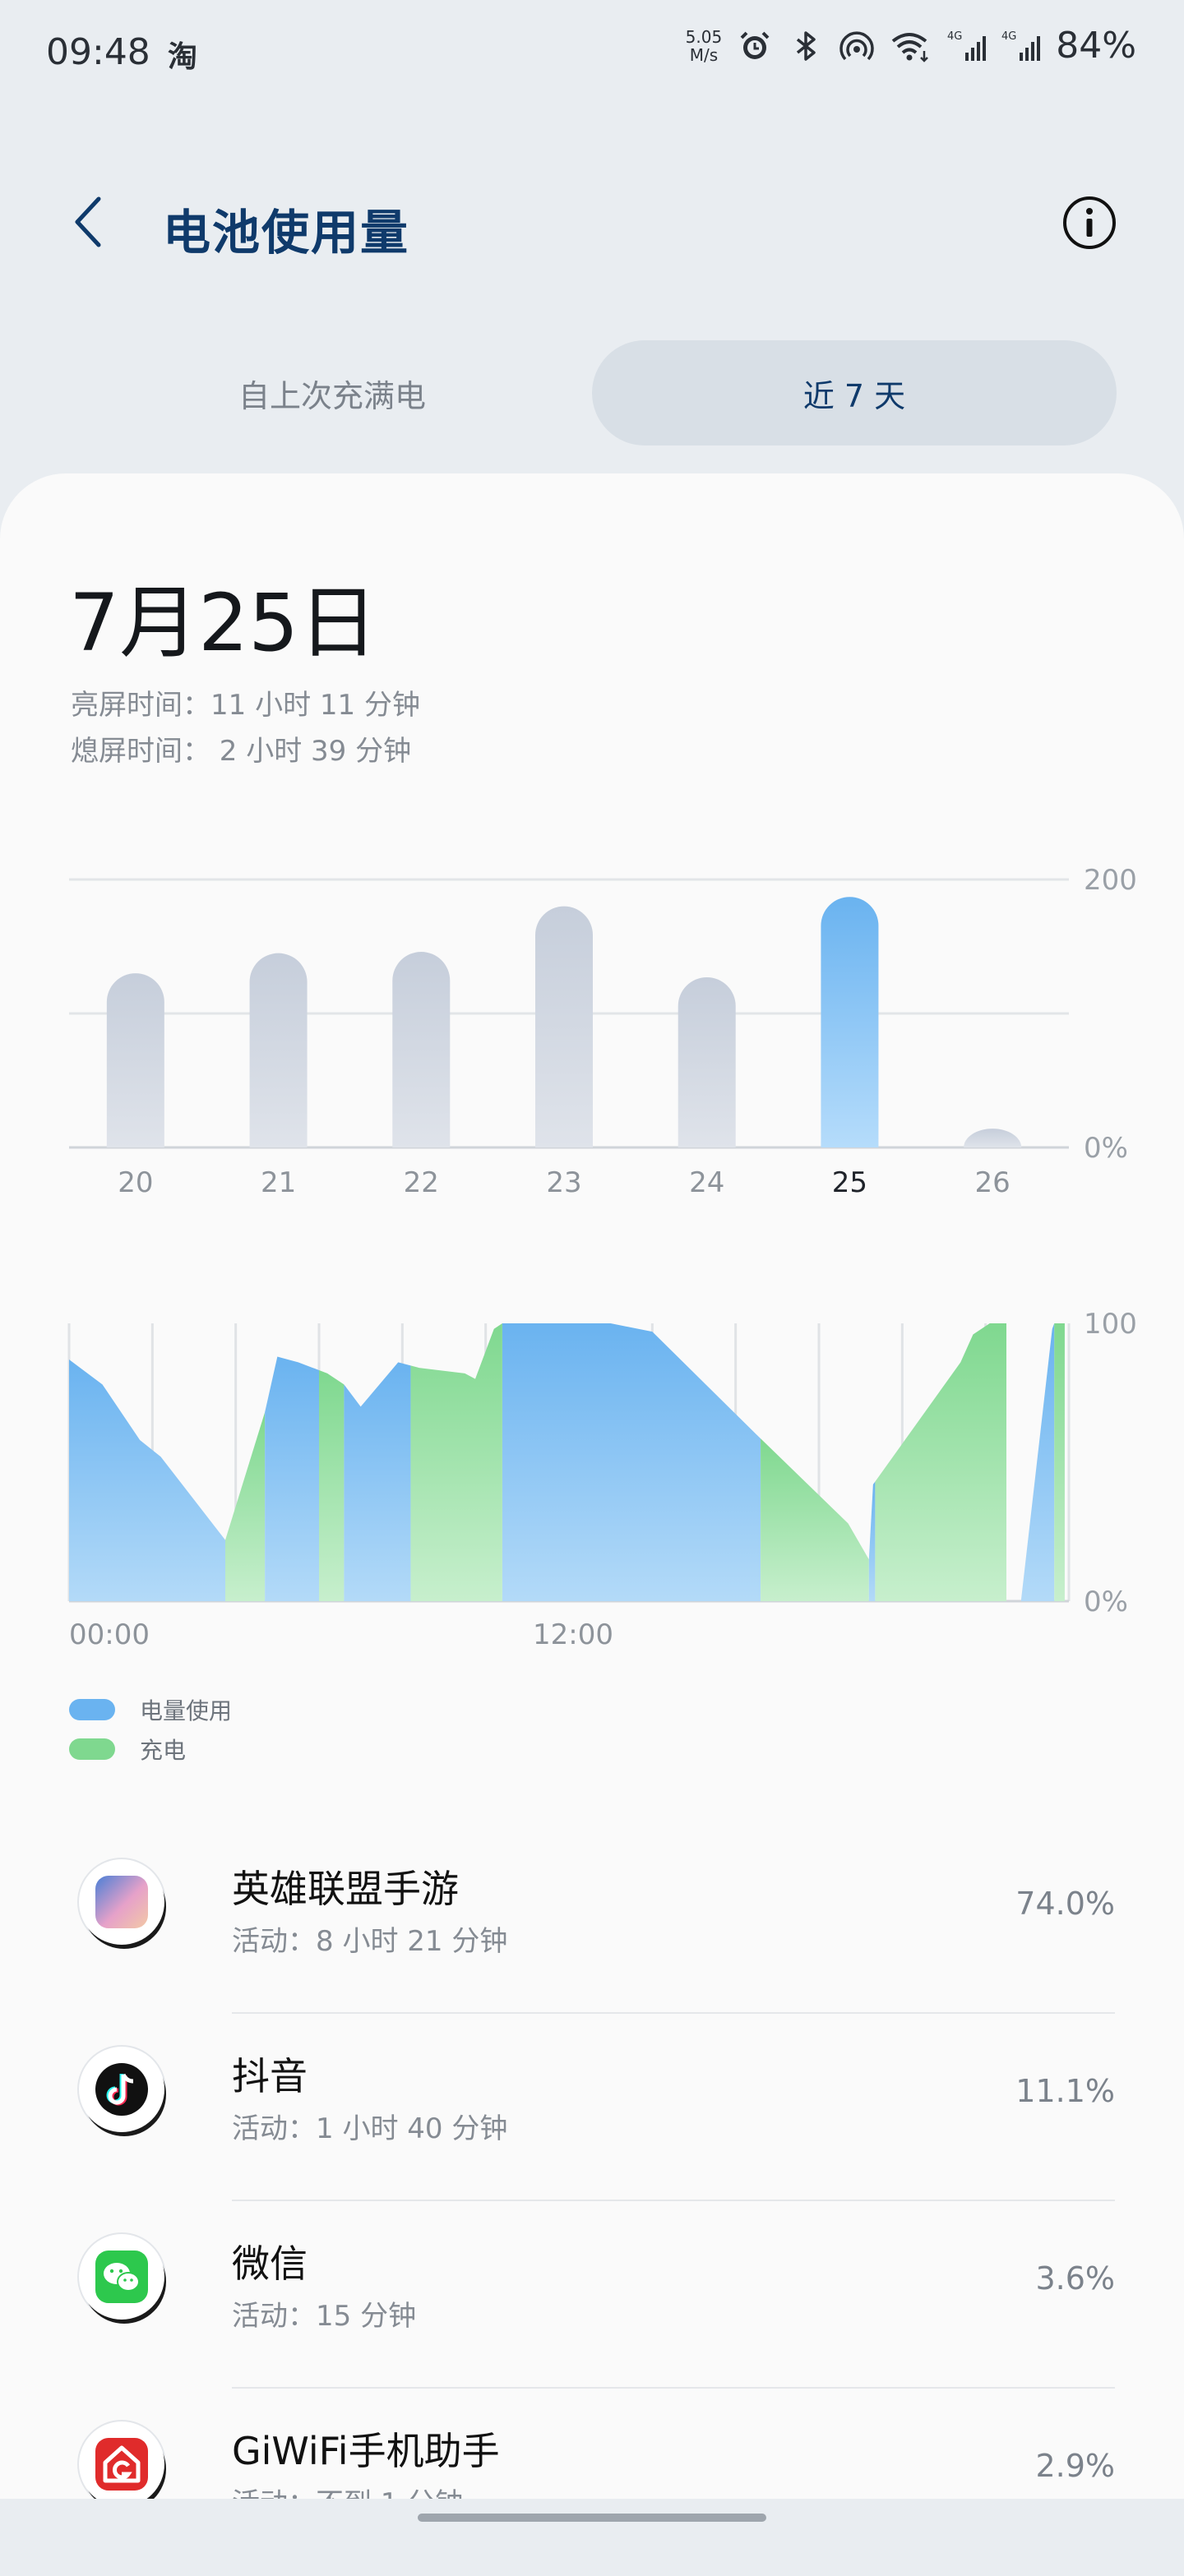 Image resolution: width=1184 pixels, height=2576 pixels. I want to click on chart-legend: 电量使用 充电, so click(150, 1730).